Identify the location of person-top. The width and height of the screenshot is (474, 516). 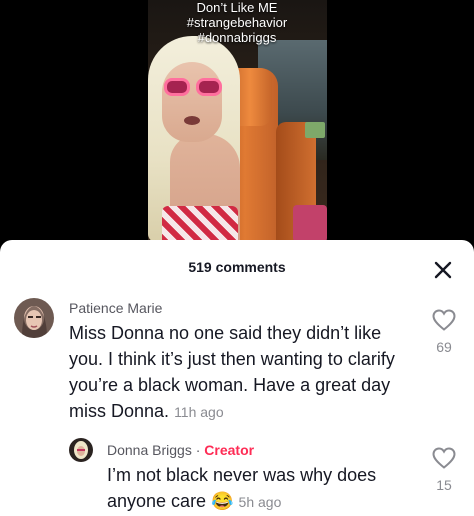
(200, 224).